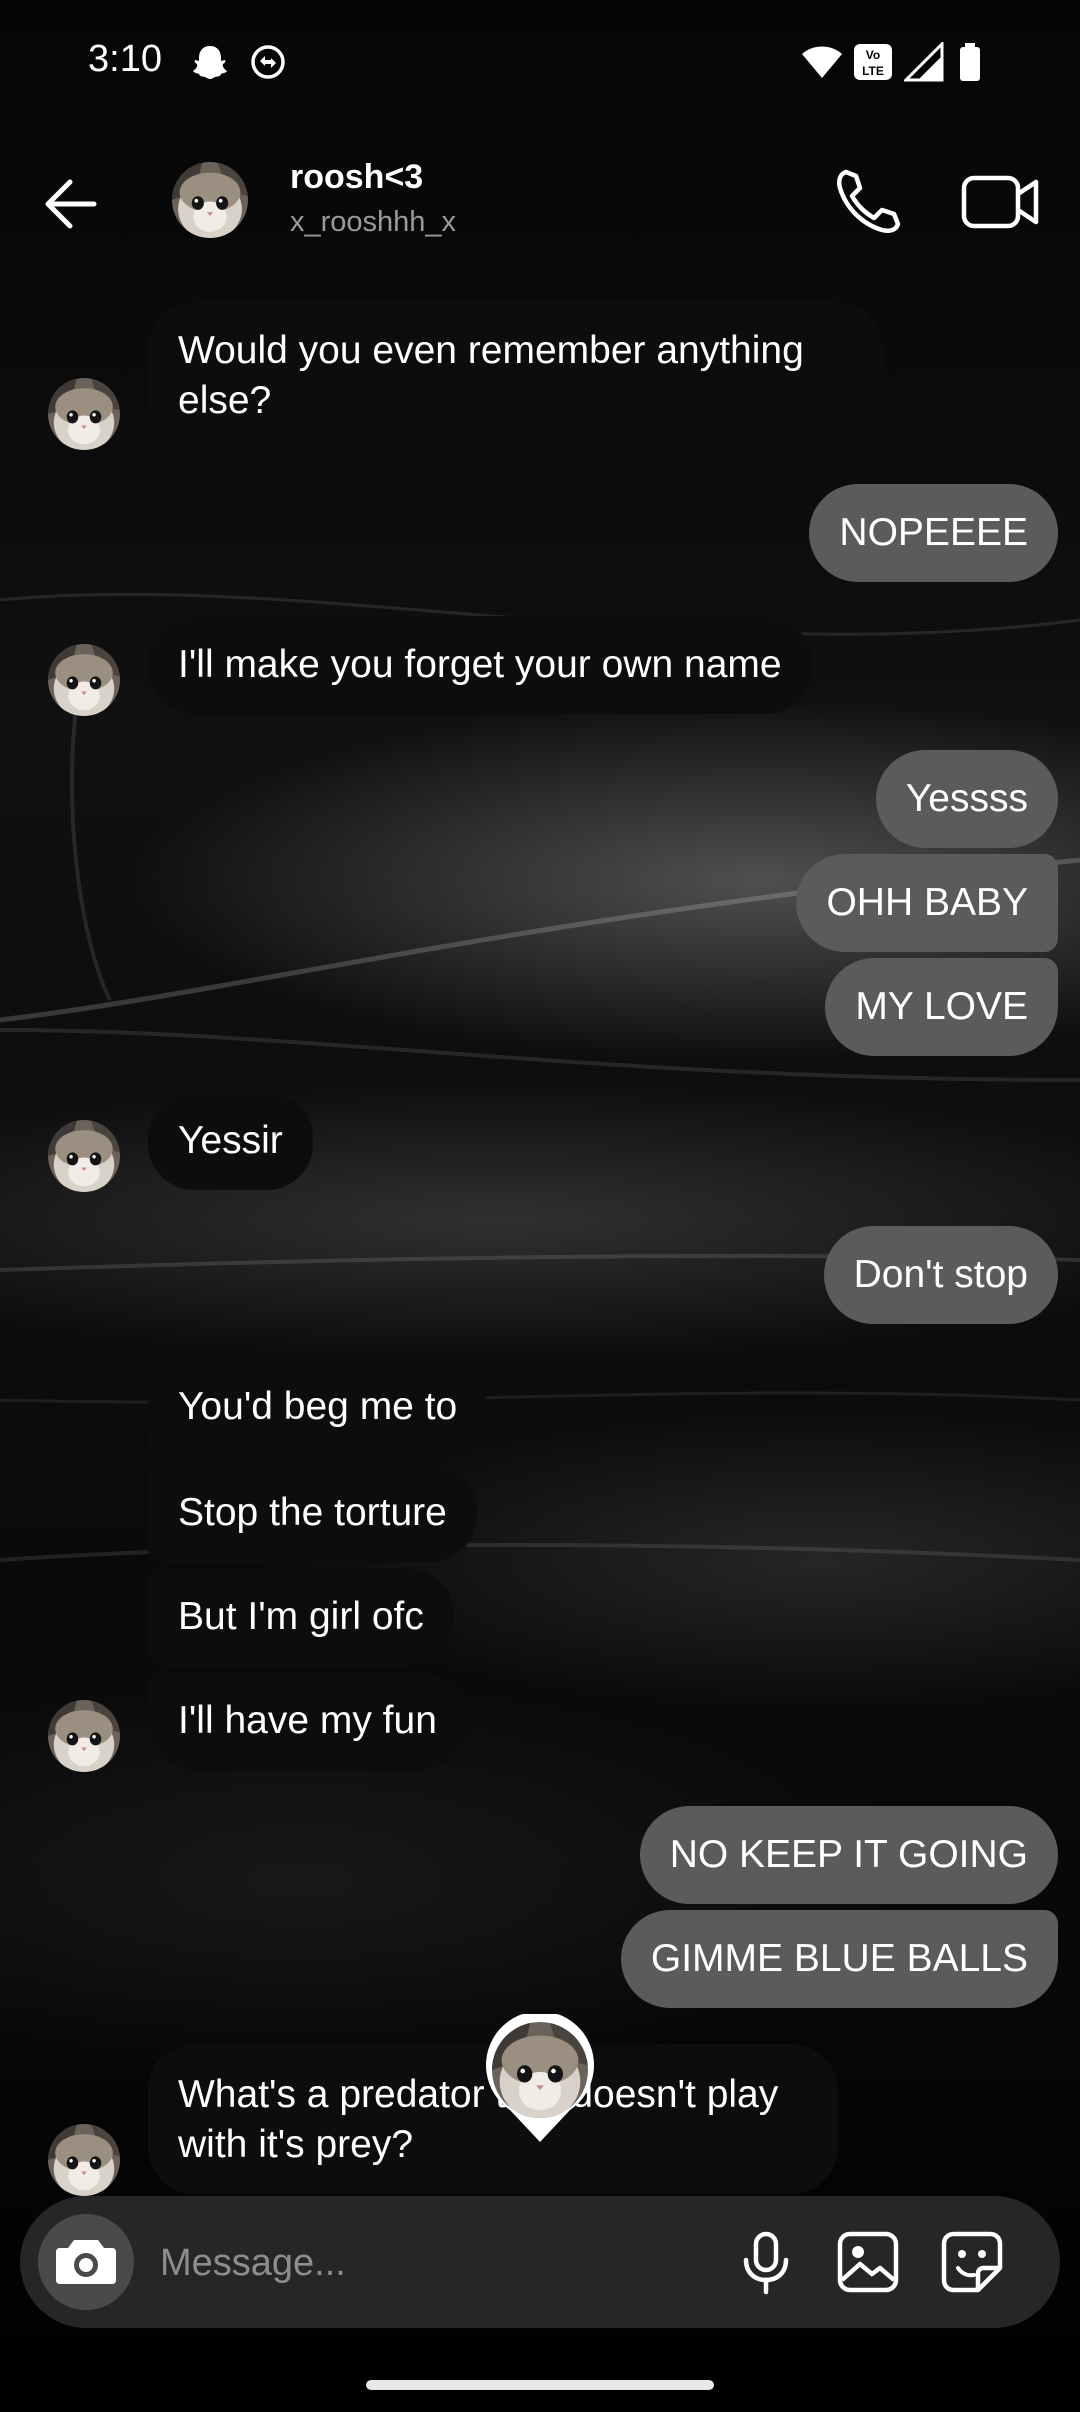  I want to click on contact-name: roosh<3, so click(356, 177).